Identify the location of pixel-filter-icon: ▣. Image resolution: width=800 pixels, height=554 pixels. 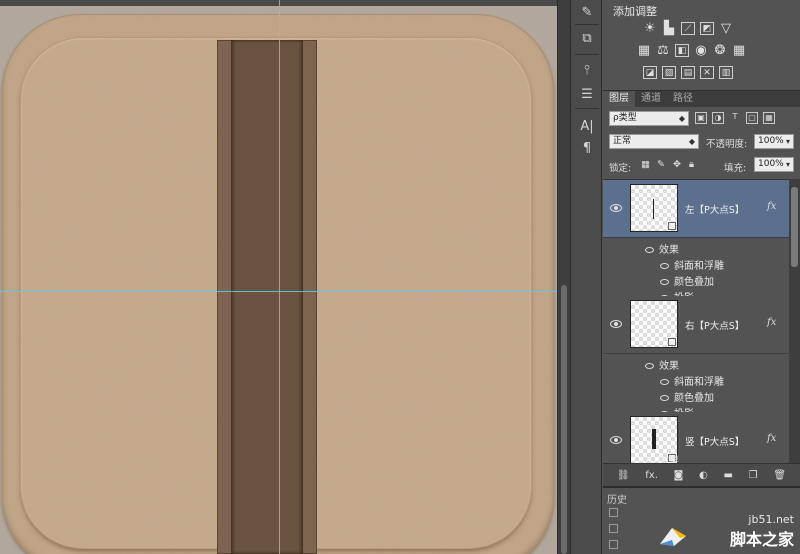
(701, 118).